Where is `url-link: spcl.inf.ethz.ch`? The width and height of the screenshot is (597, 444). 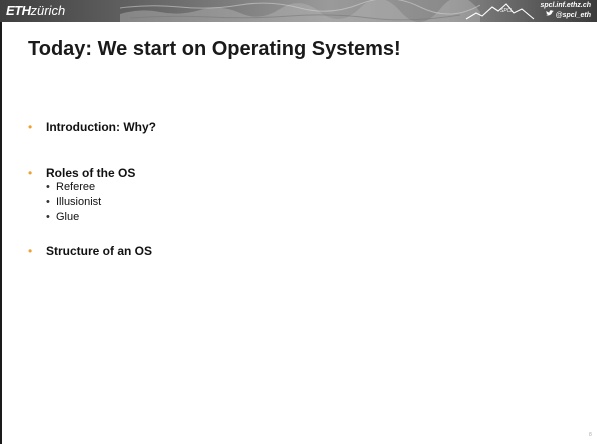
url-link: spcl.inf.ethz.ch is located at coordinates (565, 5).